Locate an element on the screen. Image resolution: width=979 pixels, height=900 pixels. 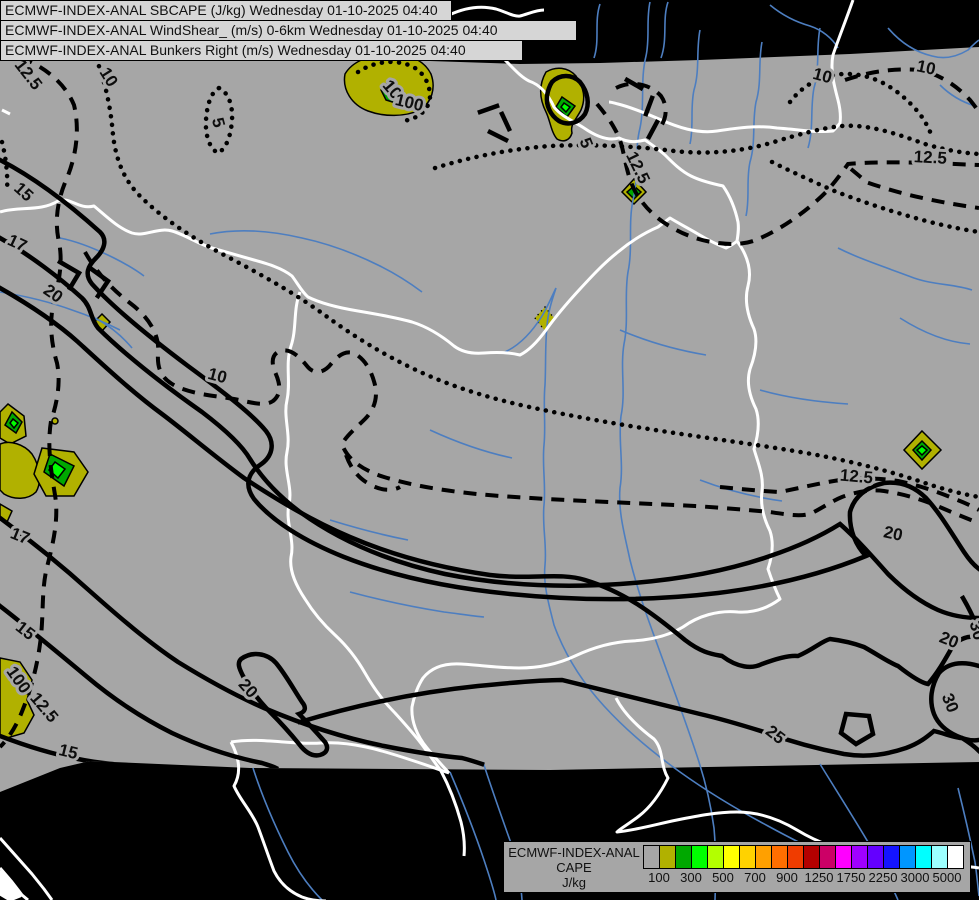
legend-model-line: ECMWF-INDEX-ANAL is located at coordinates (574, 852).